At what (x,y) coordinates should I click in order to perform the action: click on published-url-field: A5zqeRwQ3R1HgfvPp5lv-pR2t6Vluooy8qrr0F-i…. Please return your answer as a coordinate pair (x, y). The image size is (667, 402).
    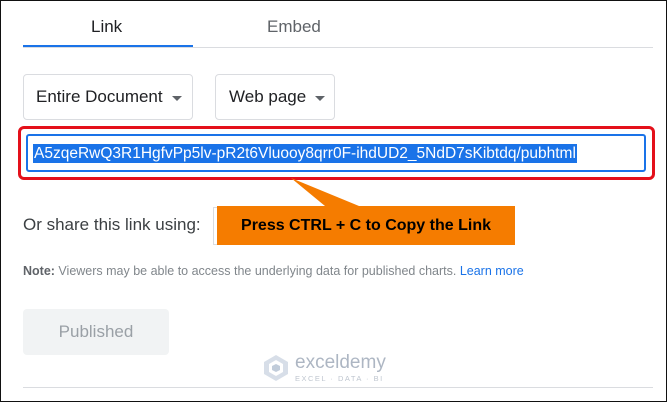
    Looking at the image, I should click on (336, 153).